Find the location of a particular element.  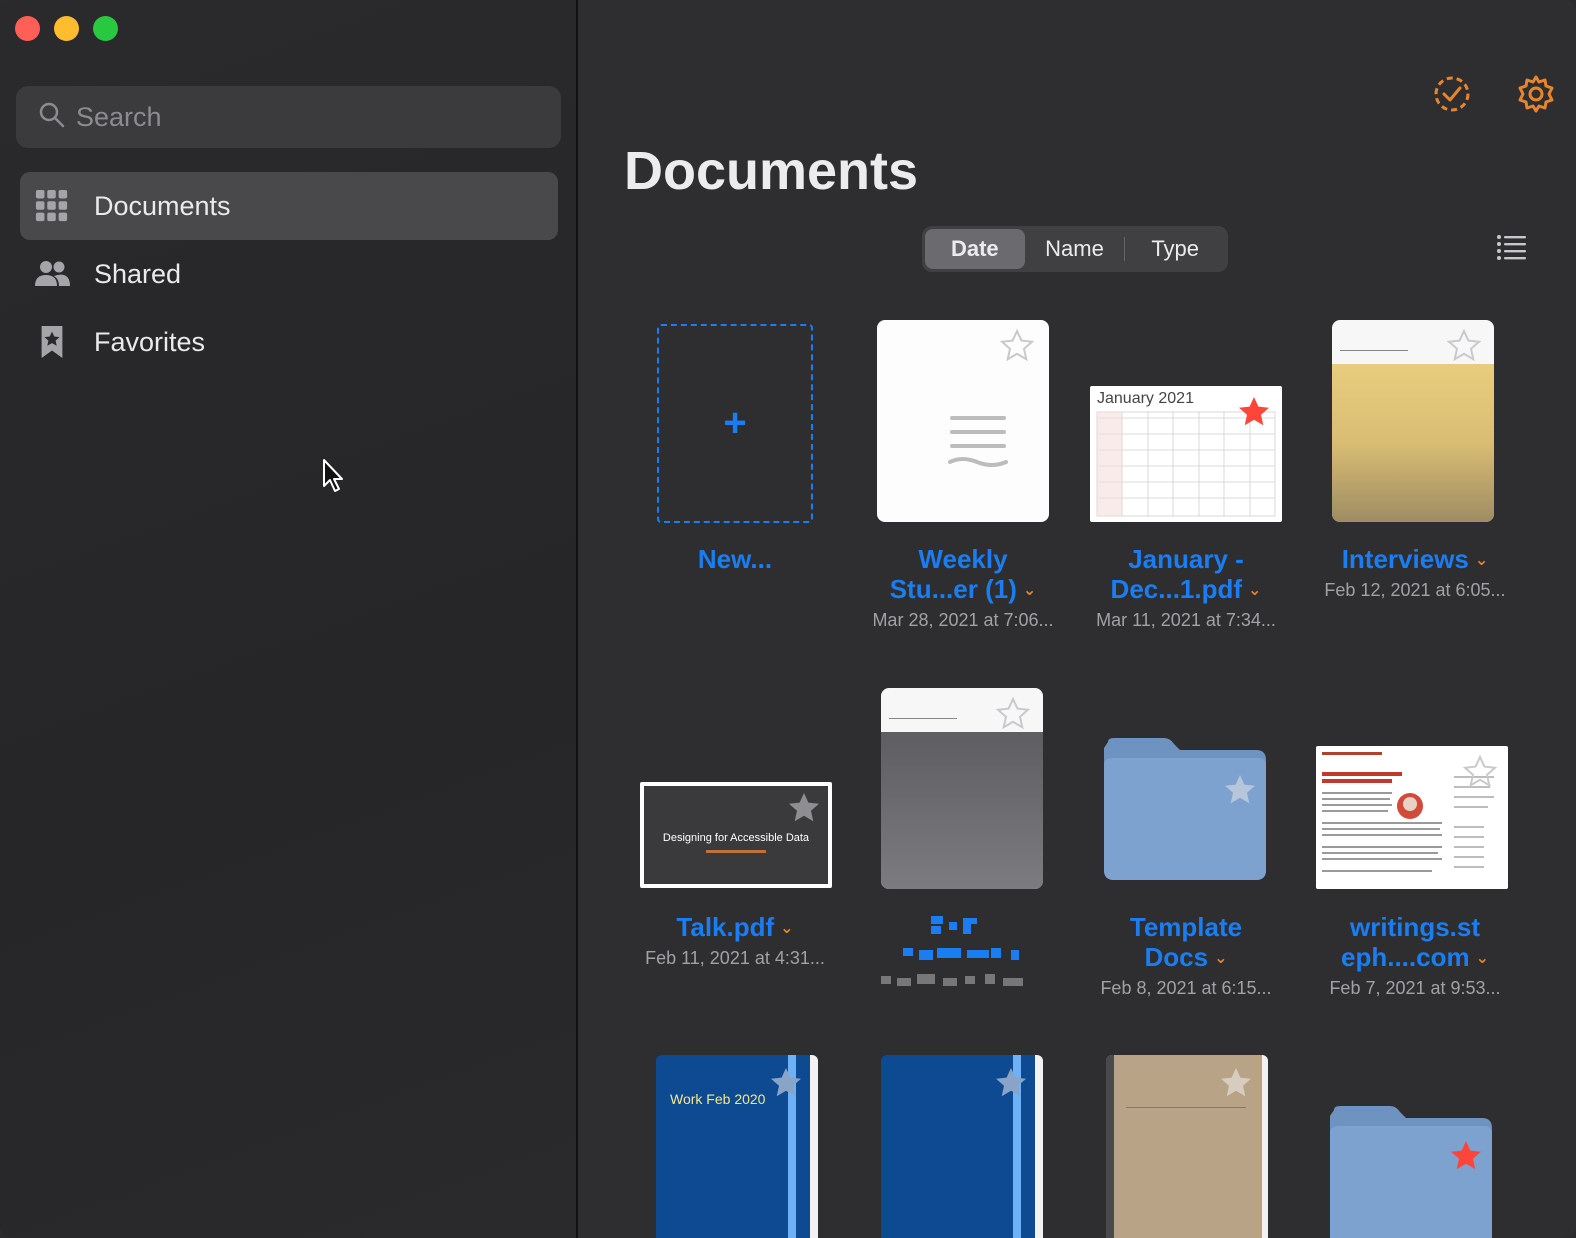

item-name-text: Stu...er (1) is located at coordinates (953, 589).